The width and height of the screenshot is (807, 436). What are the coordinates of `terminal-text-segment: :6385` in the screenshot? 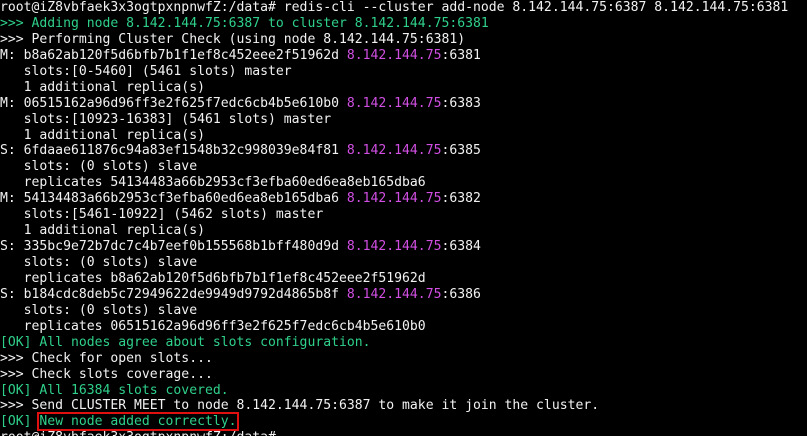 It's located at (461, 151).